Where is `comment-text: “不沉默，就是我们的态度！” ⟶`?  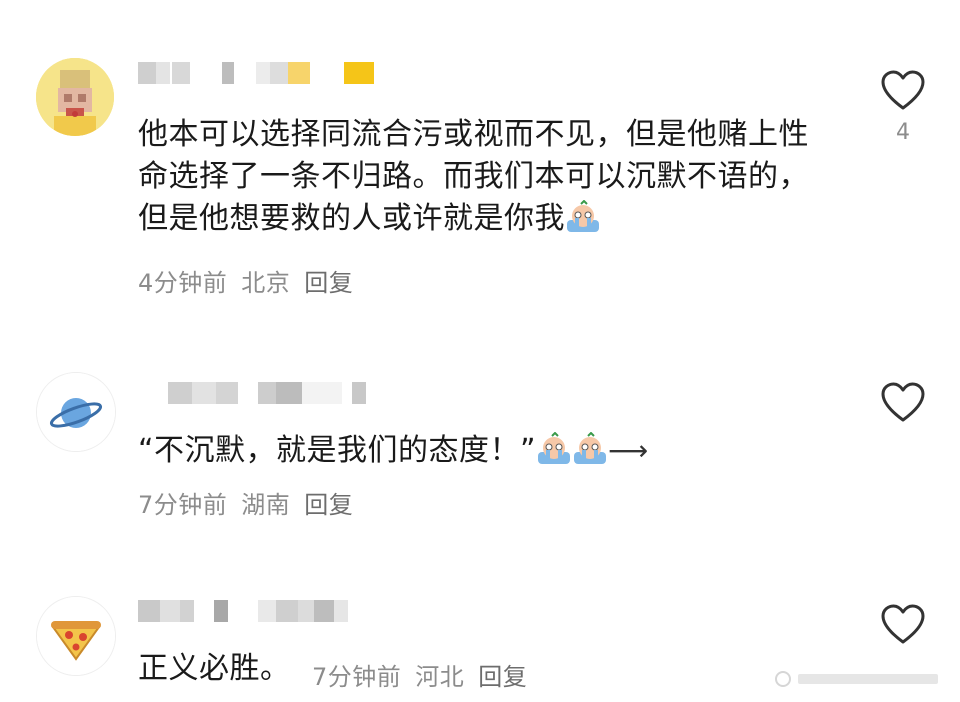
comment-text: “不沉默，就是我们的态度！” ⟶ is located at coordinates (483, 451).